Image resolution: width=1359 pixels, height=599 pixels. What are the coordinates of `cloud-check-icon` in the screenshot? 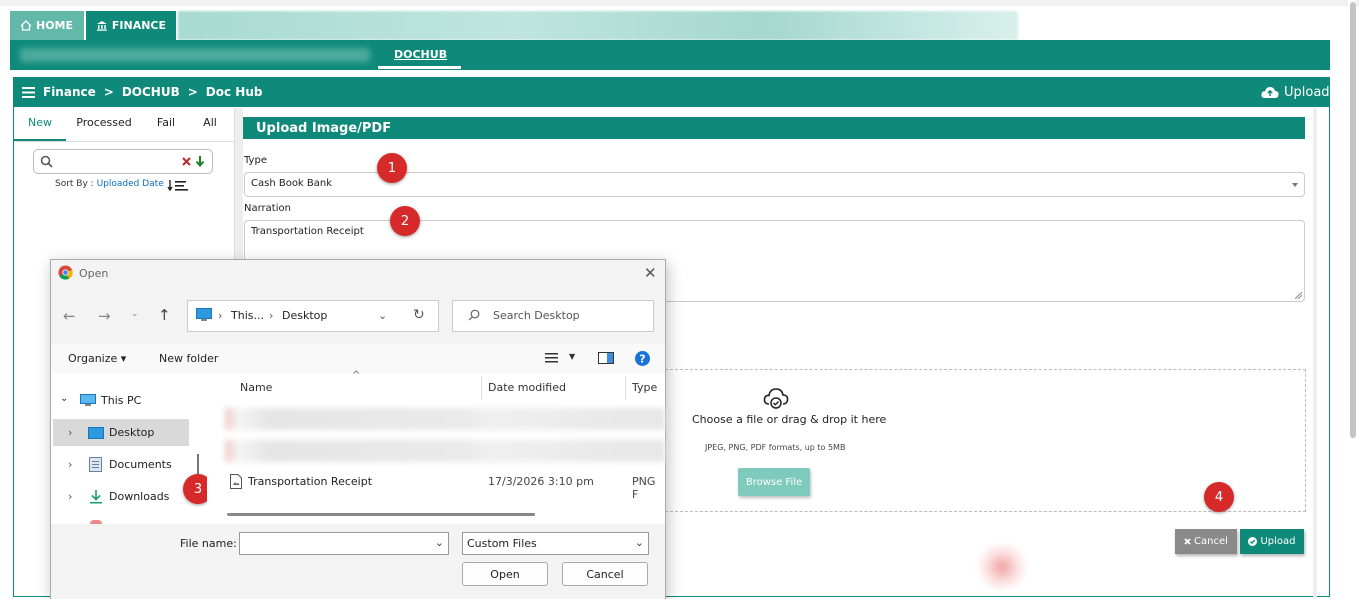 It's located at (776, 398).